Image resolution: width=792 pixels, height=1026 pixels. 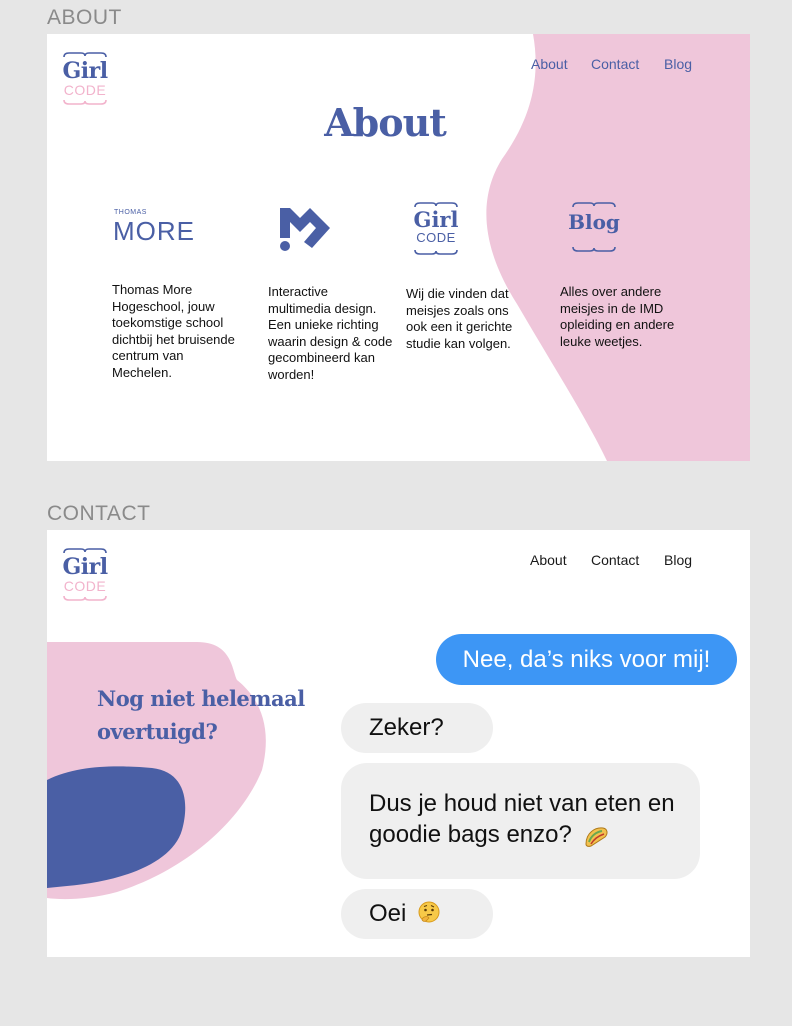 I want to click on contact-heading: Nog niet helemaal overtuigd?, so click(x=201, y=715).